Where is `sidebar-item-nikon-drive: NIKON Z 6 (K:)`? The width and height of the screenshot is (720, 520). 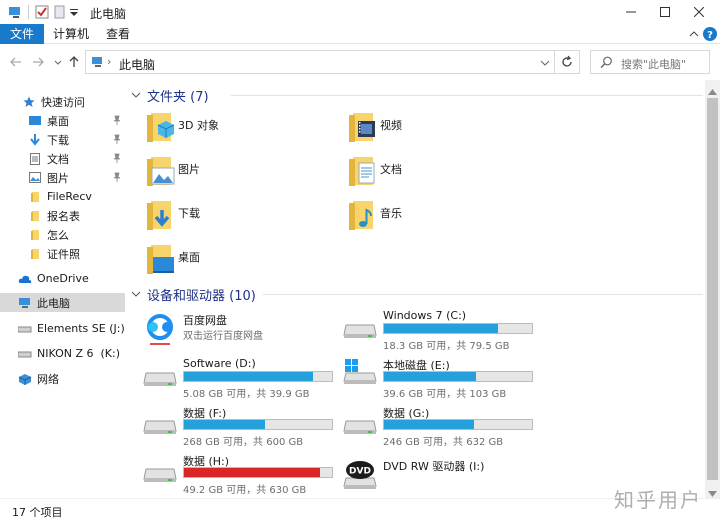
sidebar-item-nikon-drive: NIKON Z 6 (K:) is located at coordinates (62, 353).